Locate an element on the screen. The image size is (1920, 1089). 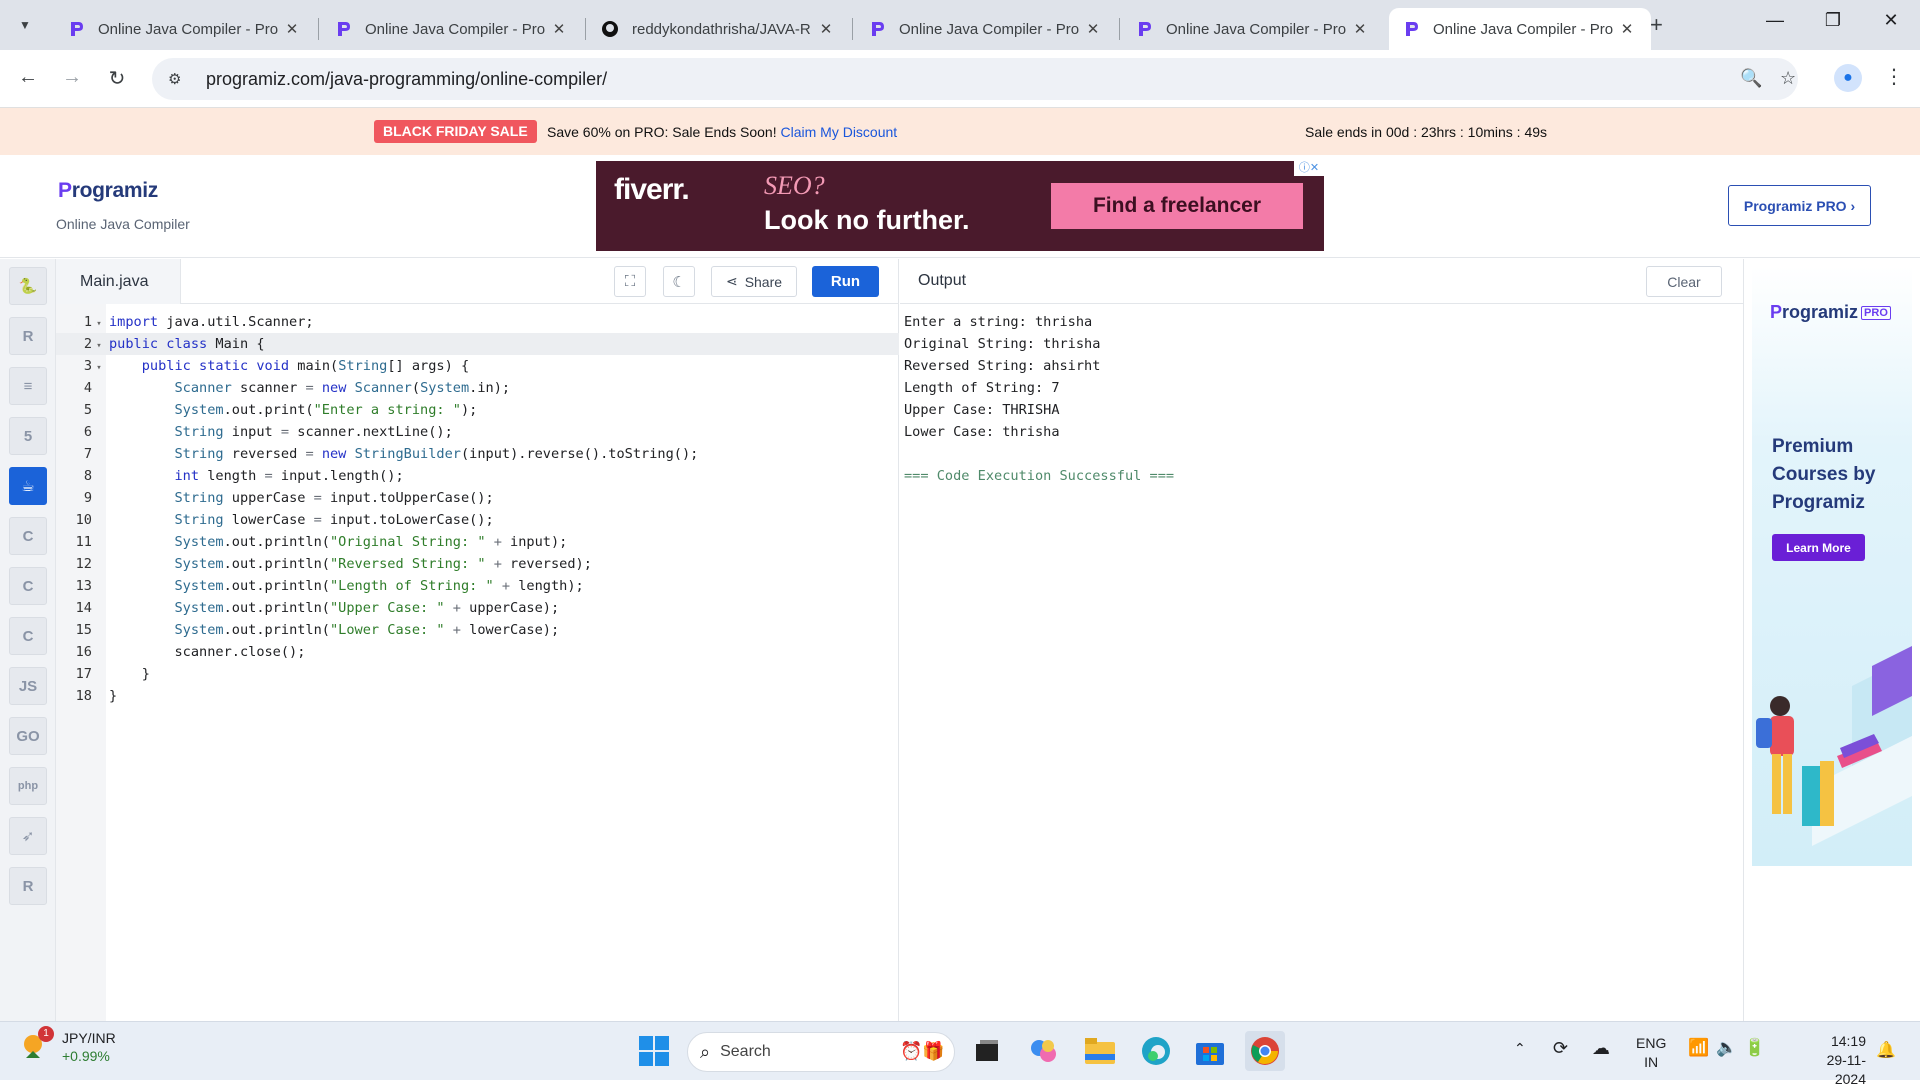
microsoft-store-icon is located at coordinates (1210, 1051).